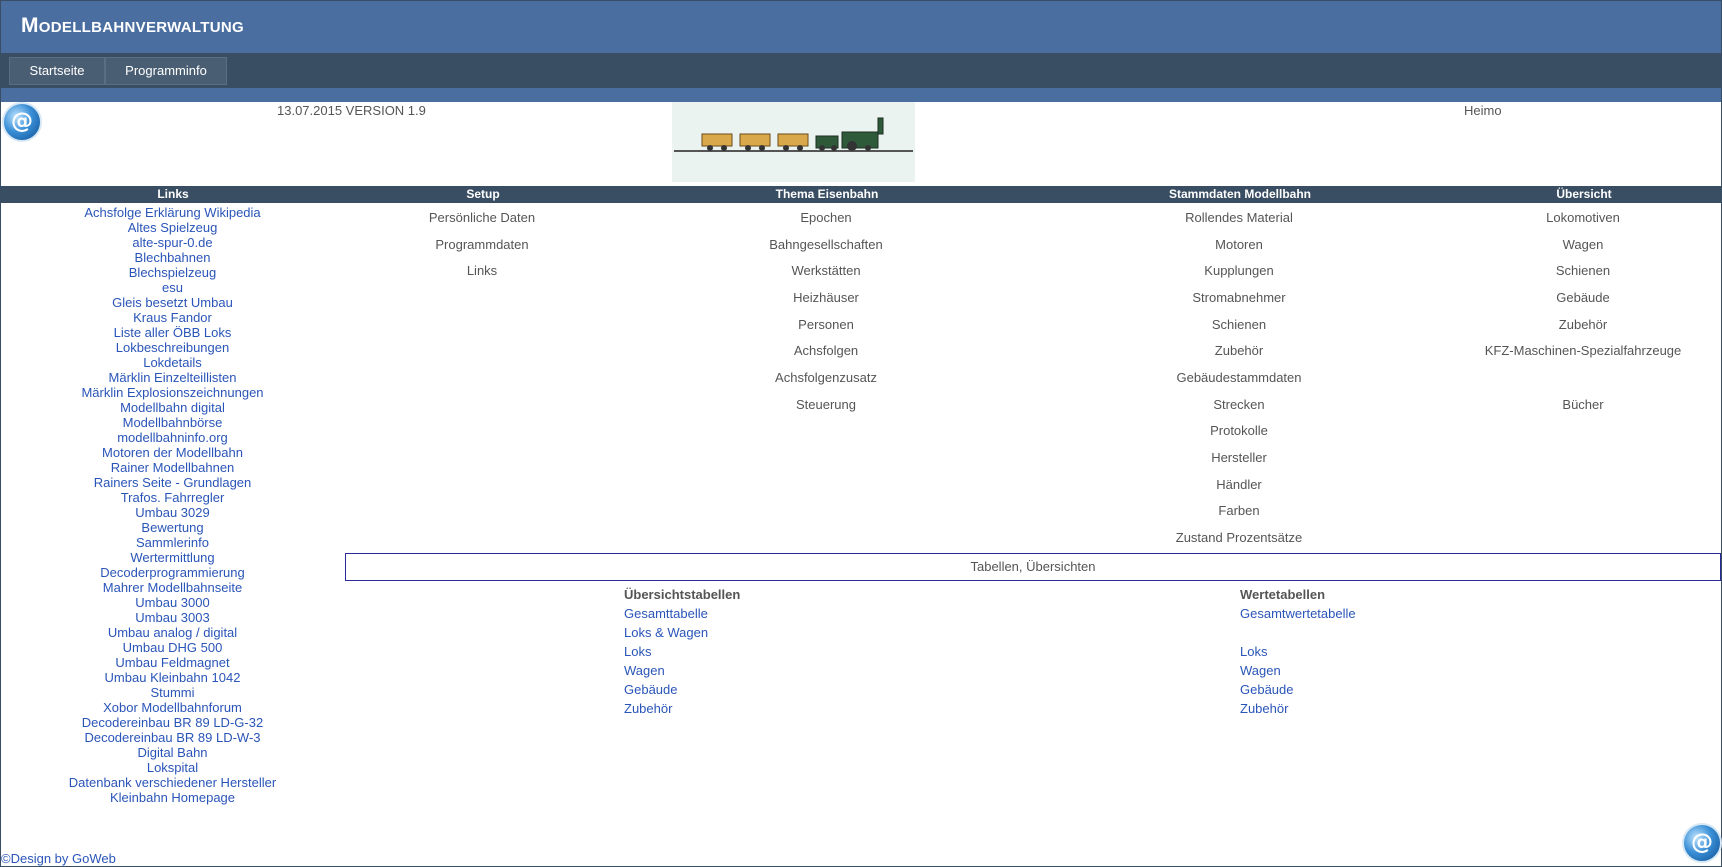  What do you see at coordinates (172, 227) in the screenshot?
I see `link-item: Altes Spielzeug` at bounding box center [172, 227].